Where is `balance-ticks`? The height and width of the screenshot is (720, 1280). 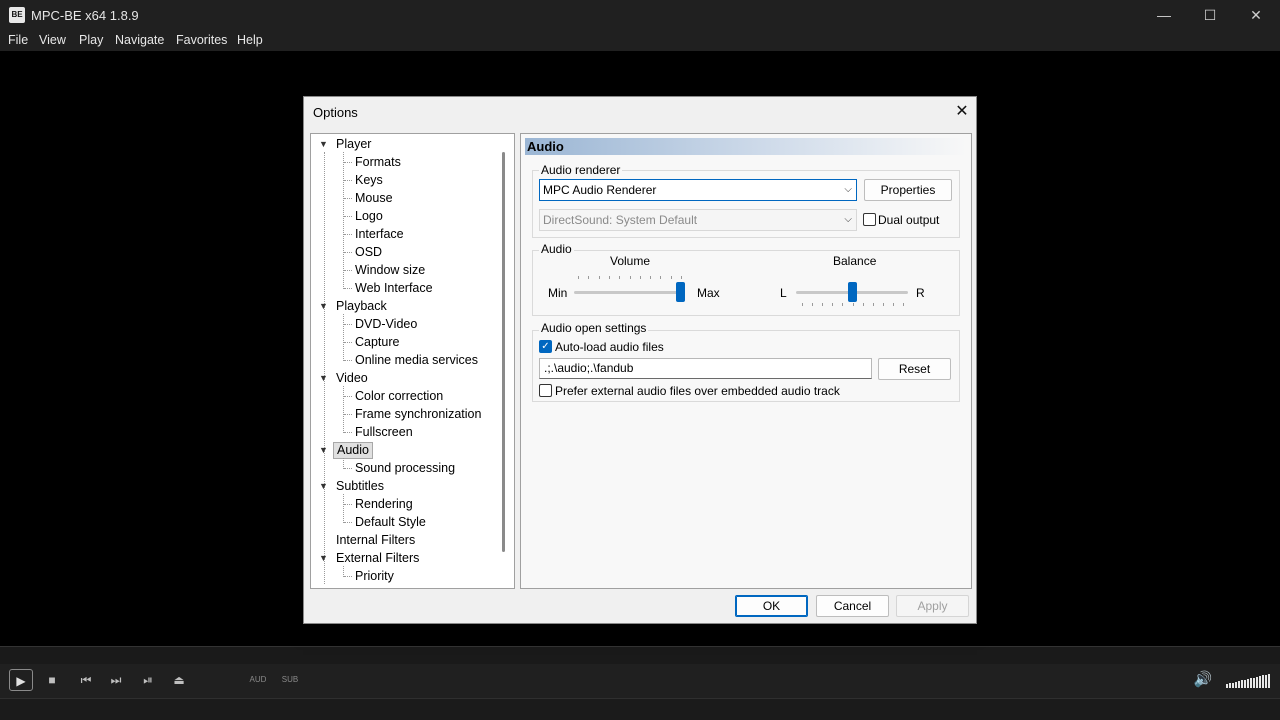 balance-ticks is located at coordinates (853, 305).